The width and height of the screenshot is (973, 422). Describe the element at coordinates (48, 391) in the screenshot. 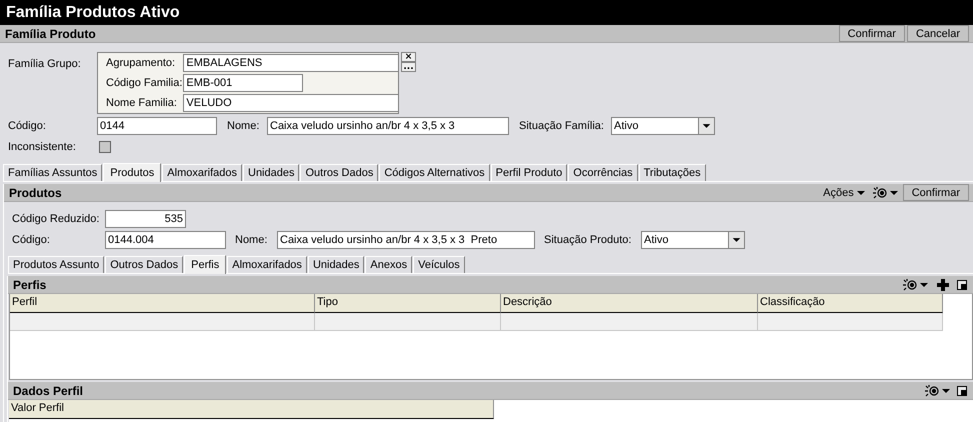

I see `panel-title: Dados Perfil` at that location.